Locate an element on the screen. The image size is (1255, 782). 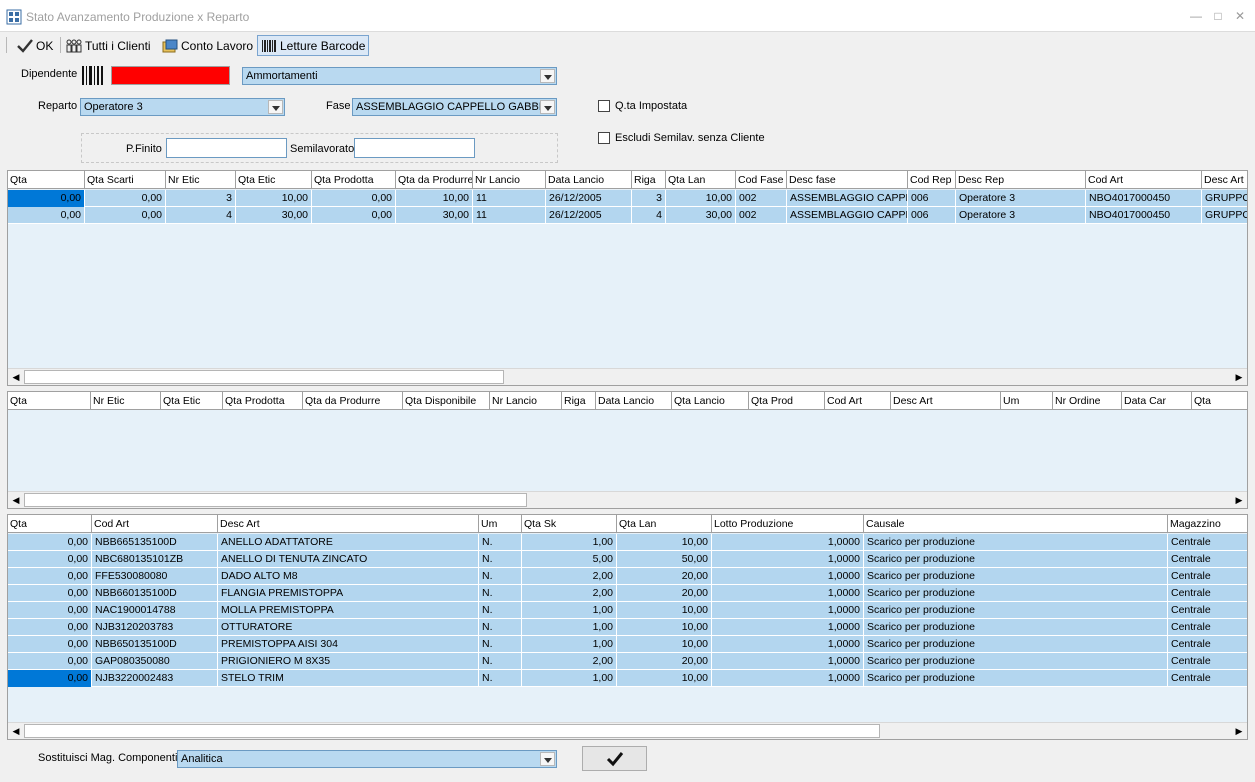
escludi-semilav-checkbox is located at coordinates (604, 138).